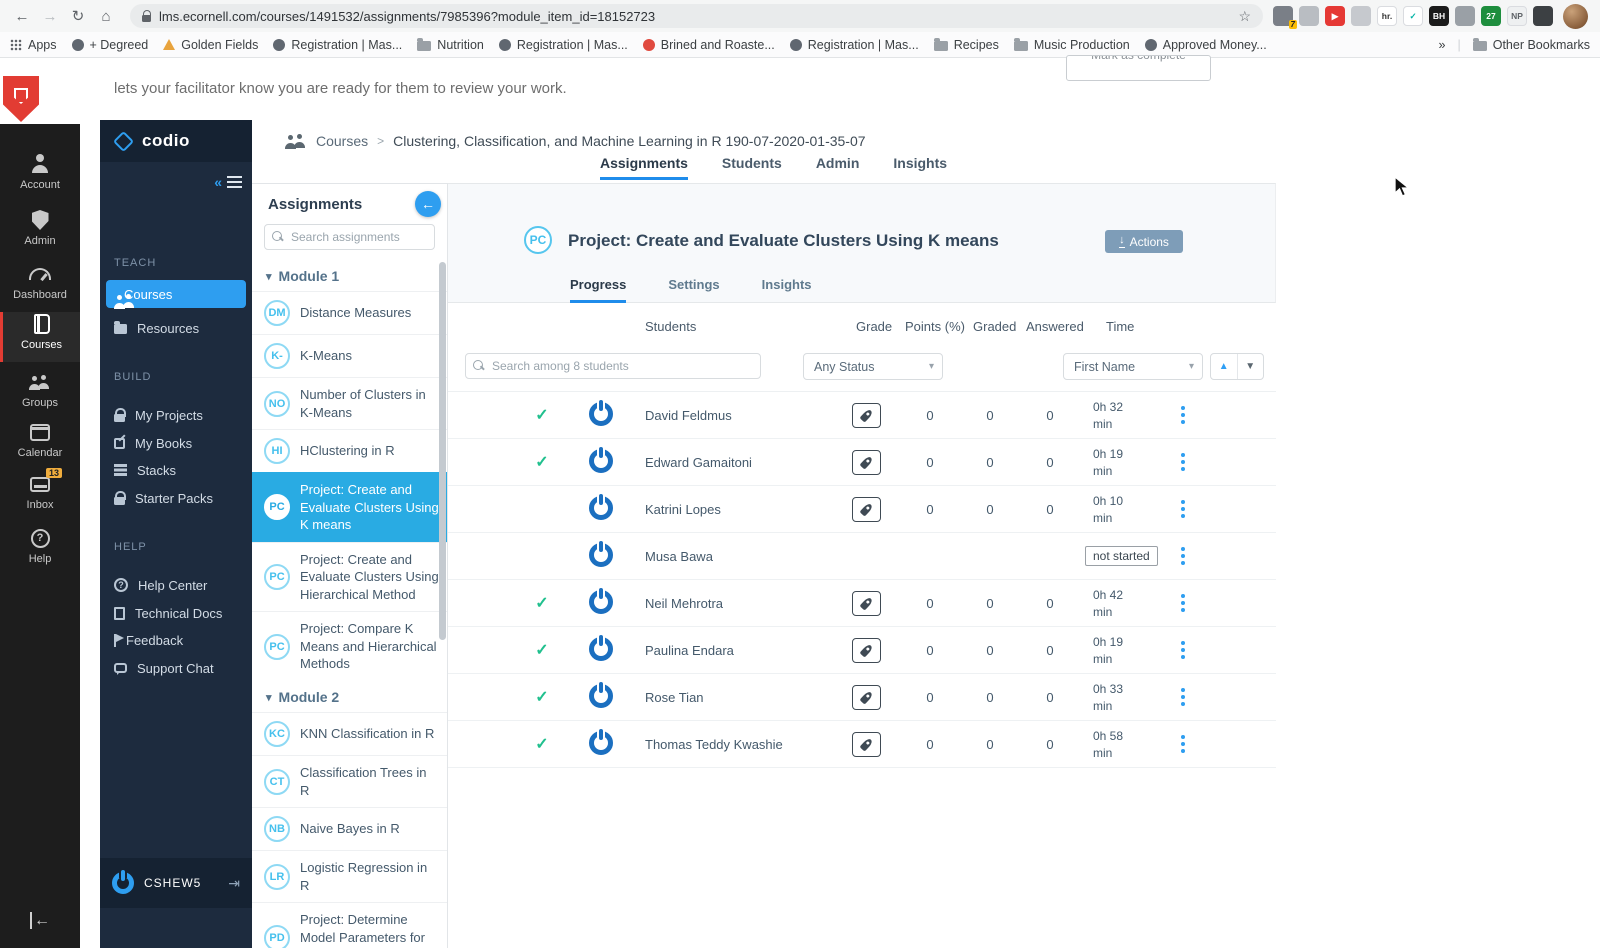 The image size is (1600, 948). What do you see at coordinates (428, 204) in the screenshot?
I see `collapse-panel-button: ←` at bounding box center [428, 204].